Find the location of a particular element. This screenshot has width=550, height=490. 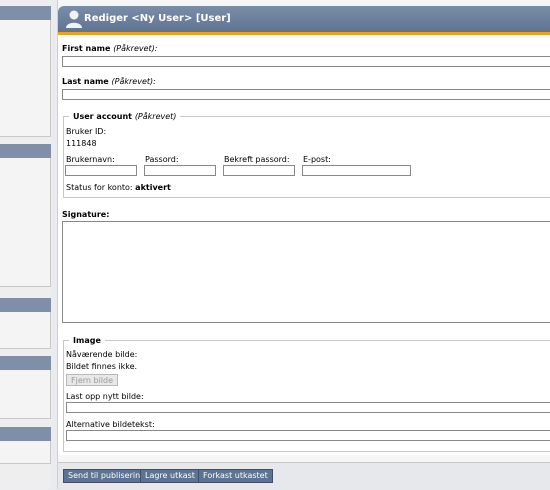

user-icon is located at coordinates (74, 19).